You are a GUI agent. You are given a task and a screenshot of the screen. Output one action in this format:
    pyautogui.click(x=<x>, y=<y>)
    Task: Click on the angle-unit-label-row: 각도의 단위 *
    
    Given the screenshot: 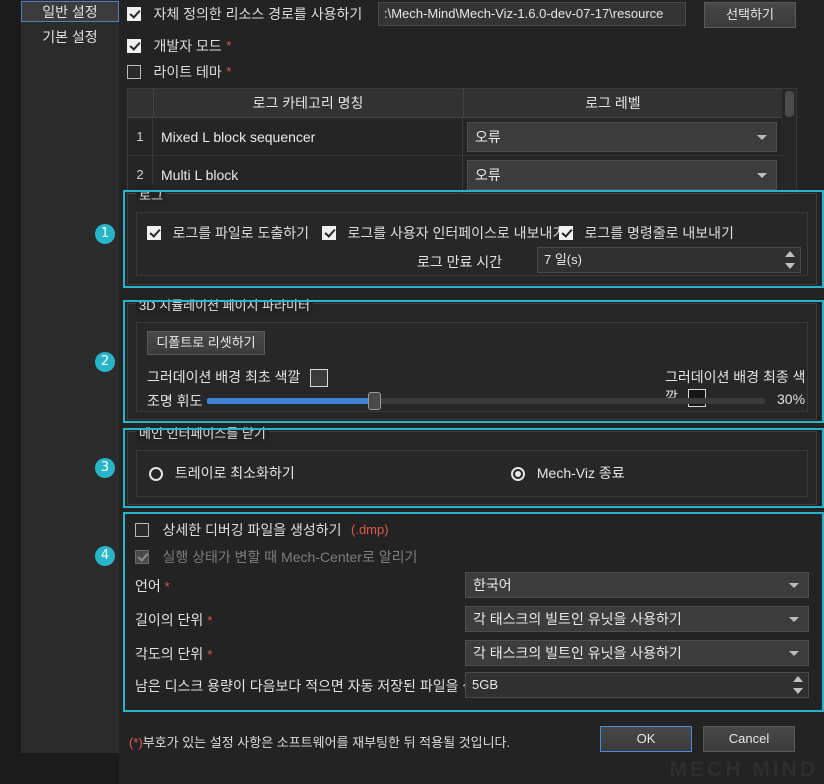 What is the action you would take?
    pyautogui.click(x=173, y=654)
    